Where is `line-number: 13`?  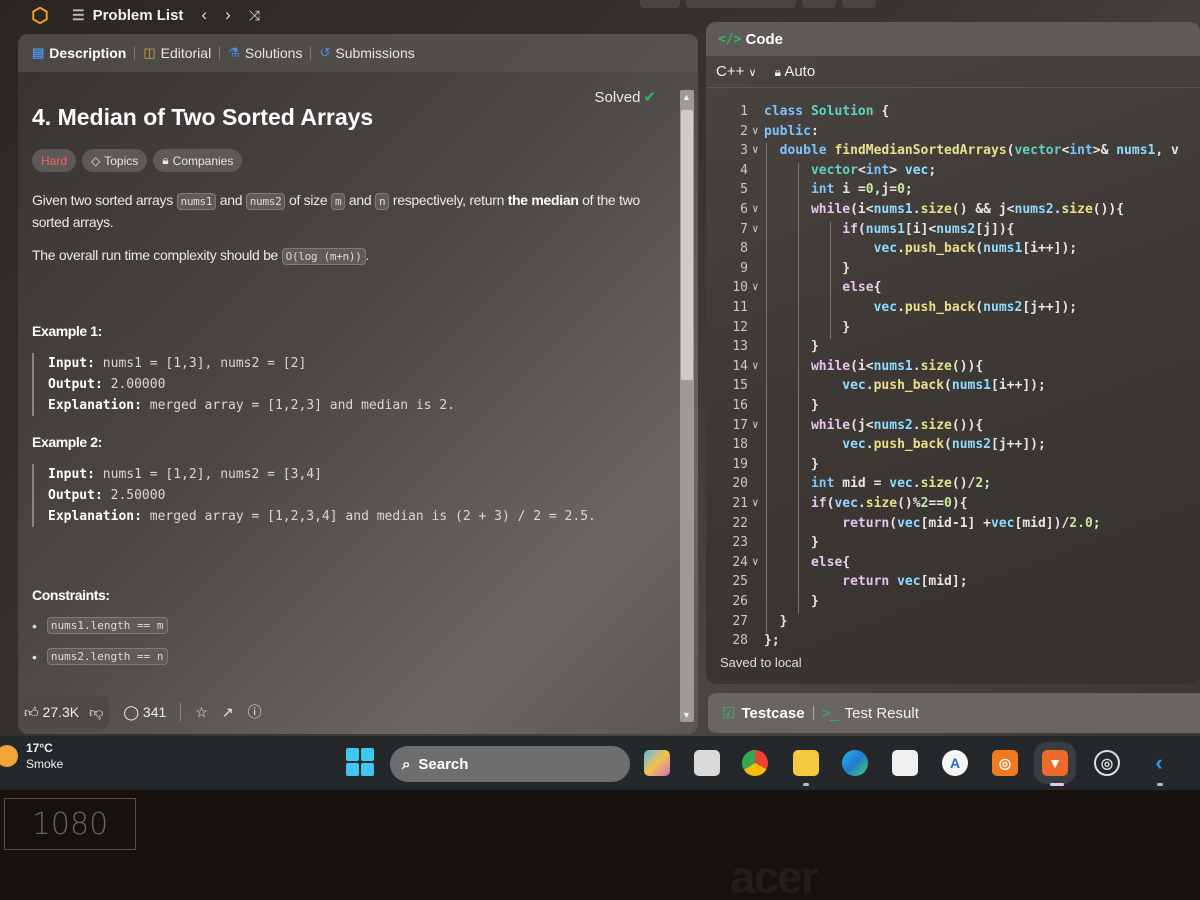 line-number: 13 is located at coordinates (740, 347).